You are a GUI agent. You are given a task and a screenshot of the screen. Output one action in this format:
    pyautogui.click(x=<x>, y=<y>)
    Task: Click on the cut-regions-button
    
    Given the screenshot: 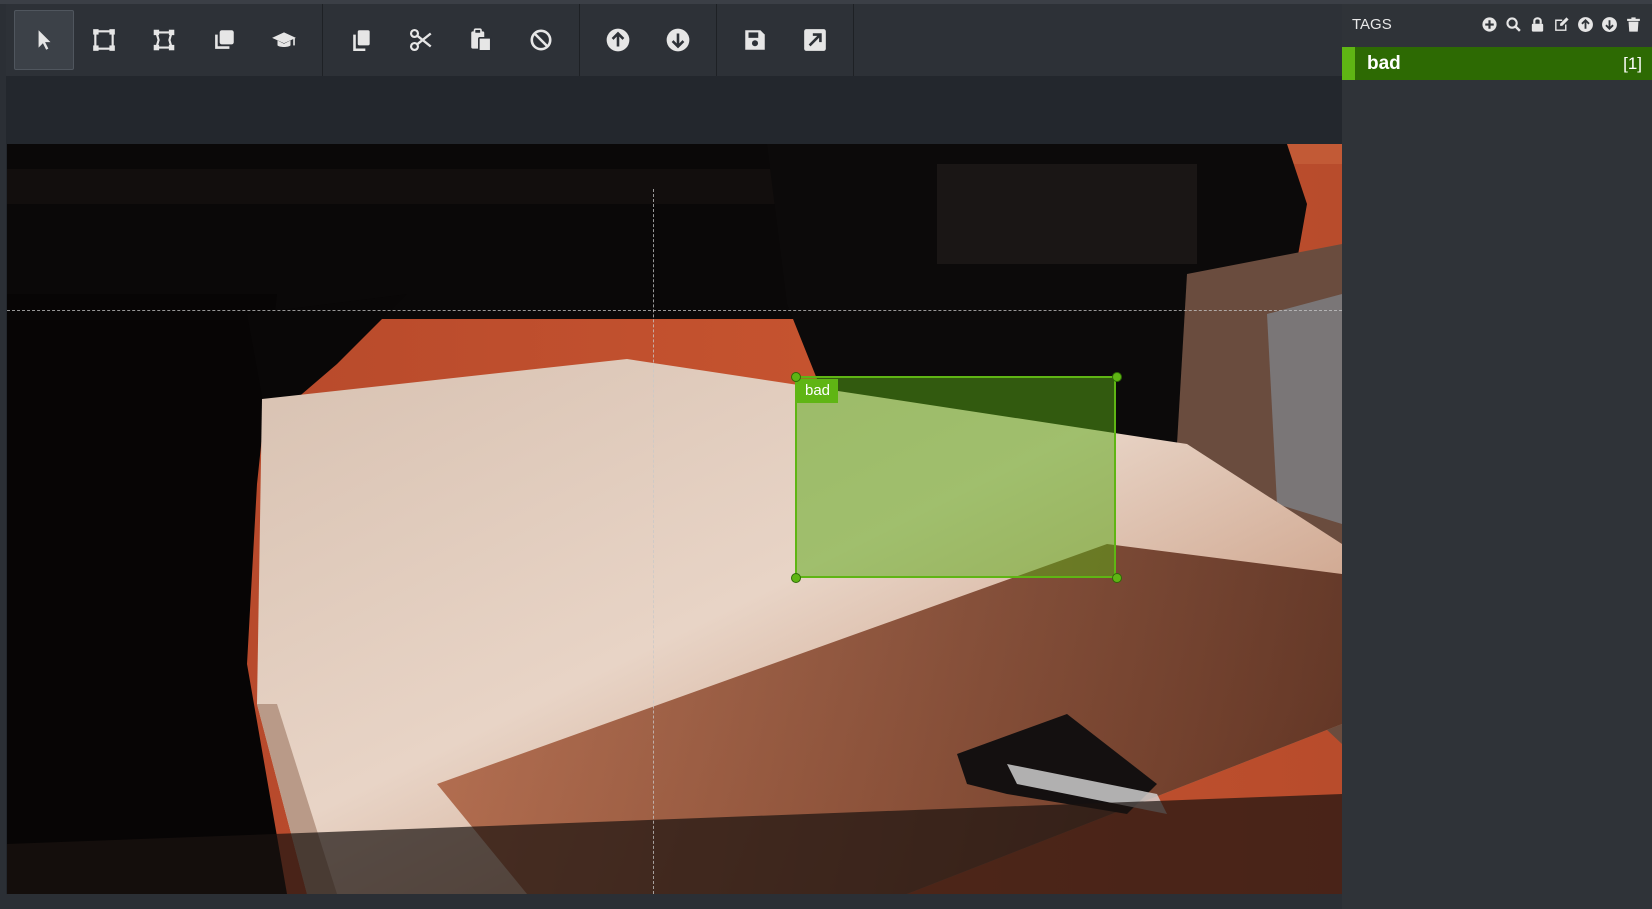 What is the action you would take?
    pyautogui.click(x=421, y=40)
    